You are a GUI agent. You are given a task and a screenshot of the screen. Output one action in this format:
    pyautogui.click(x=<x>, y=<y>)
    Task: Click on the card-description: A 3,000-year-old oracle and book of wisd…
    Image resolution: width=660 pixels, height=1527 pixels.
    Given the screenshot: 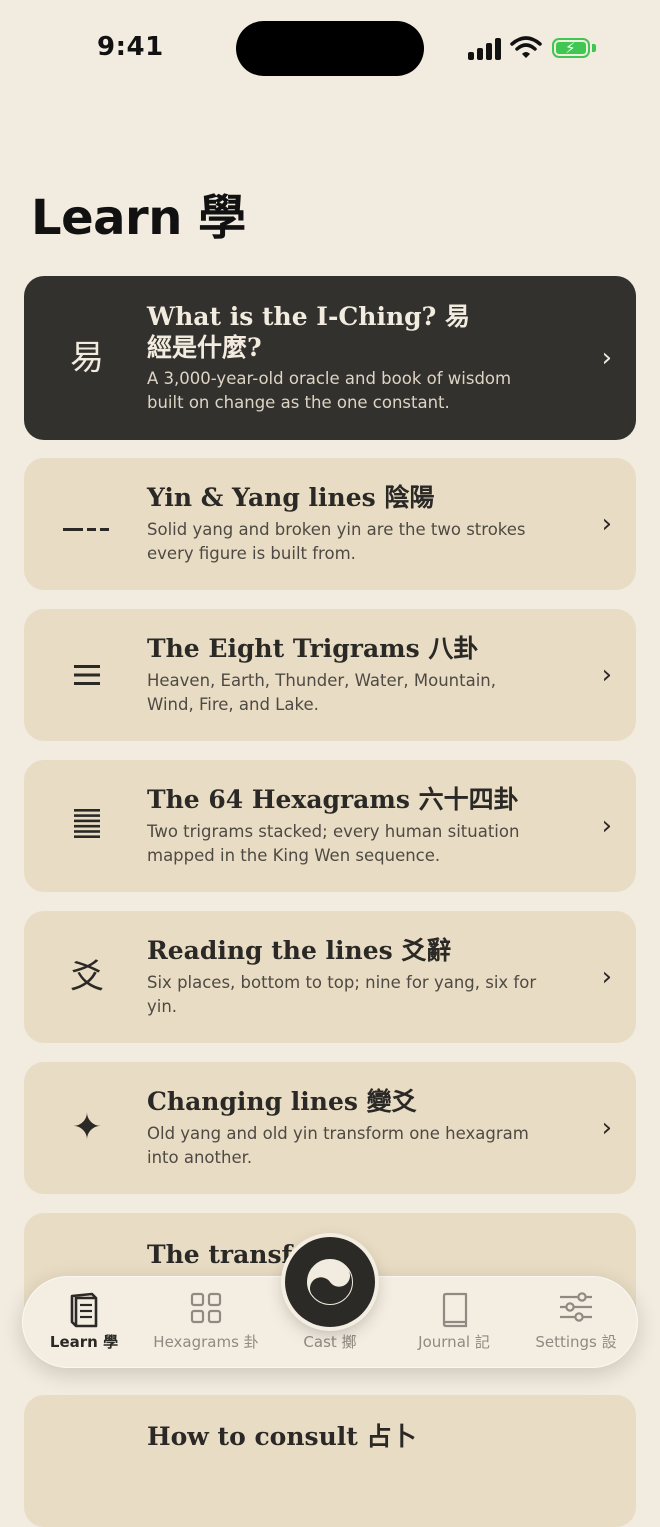 What is the action you would take?
    pyautogui.click(x=329, y=390)
    